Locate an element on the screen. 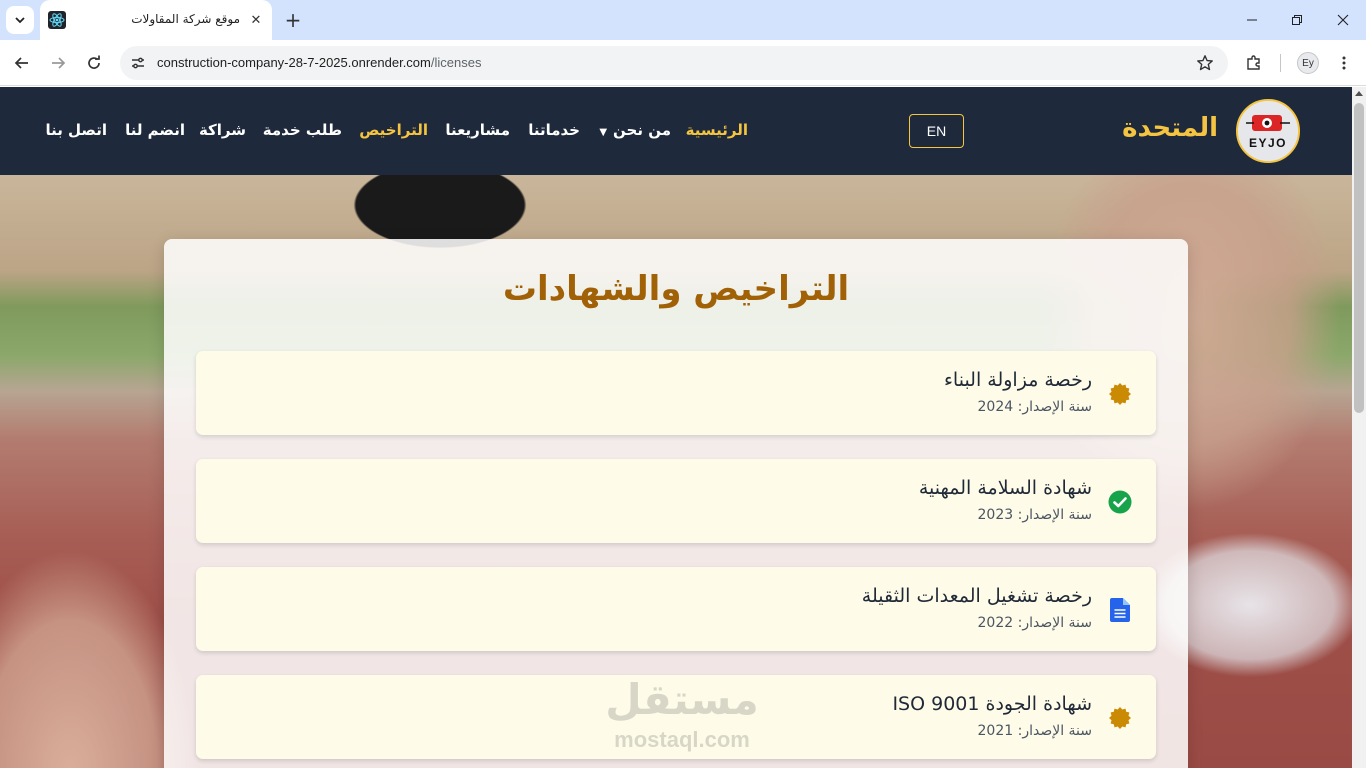 The width and height of the screenshot is (1366, 768). nav-join-us: انضم لنا is located at coordinates (155, 130).